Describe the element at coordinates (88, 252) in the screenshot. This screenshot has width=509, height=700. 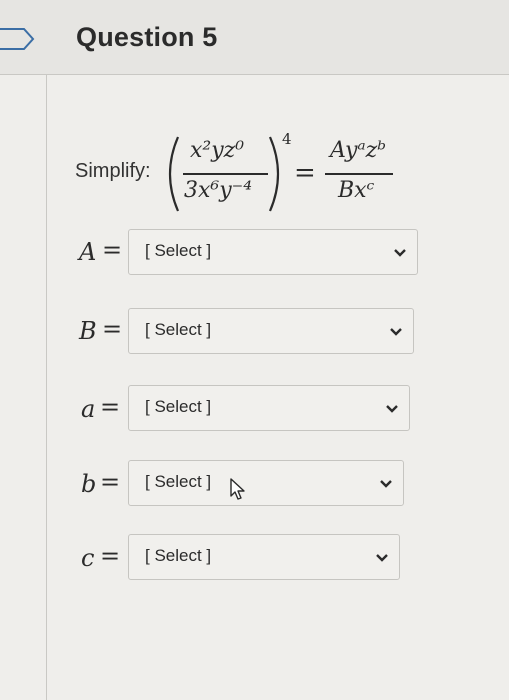
I see `variable-label: A` at that location.